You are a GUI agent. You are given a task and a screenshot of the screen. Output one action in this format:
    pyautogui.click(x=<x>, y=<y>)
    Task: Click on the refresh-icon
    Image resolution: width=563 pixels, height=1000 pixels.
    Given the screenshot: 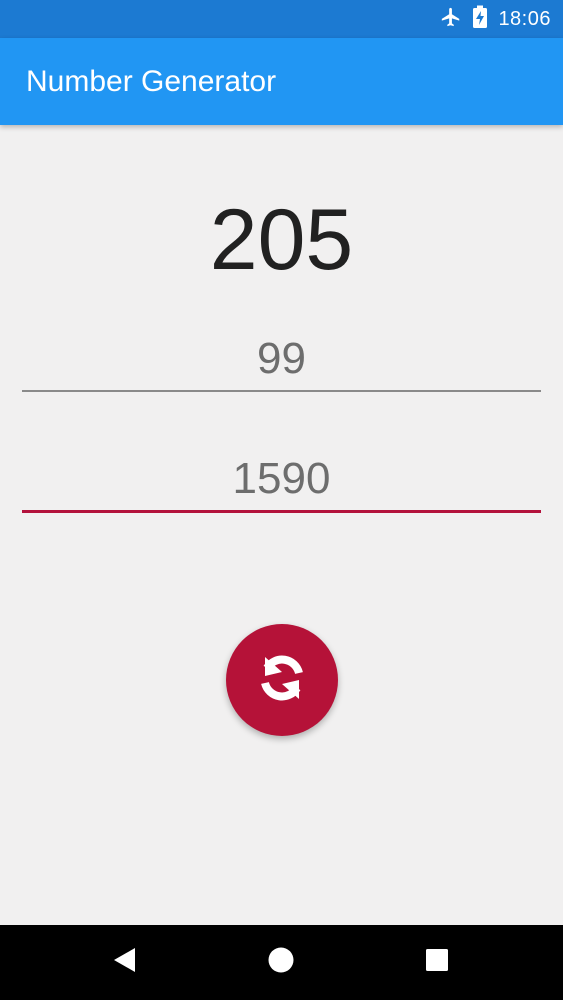 What is the action you would take?
    pyautogui.click(x=282, y=680)
    